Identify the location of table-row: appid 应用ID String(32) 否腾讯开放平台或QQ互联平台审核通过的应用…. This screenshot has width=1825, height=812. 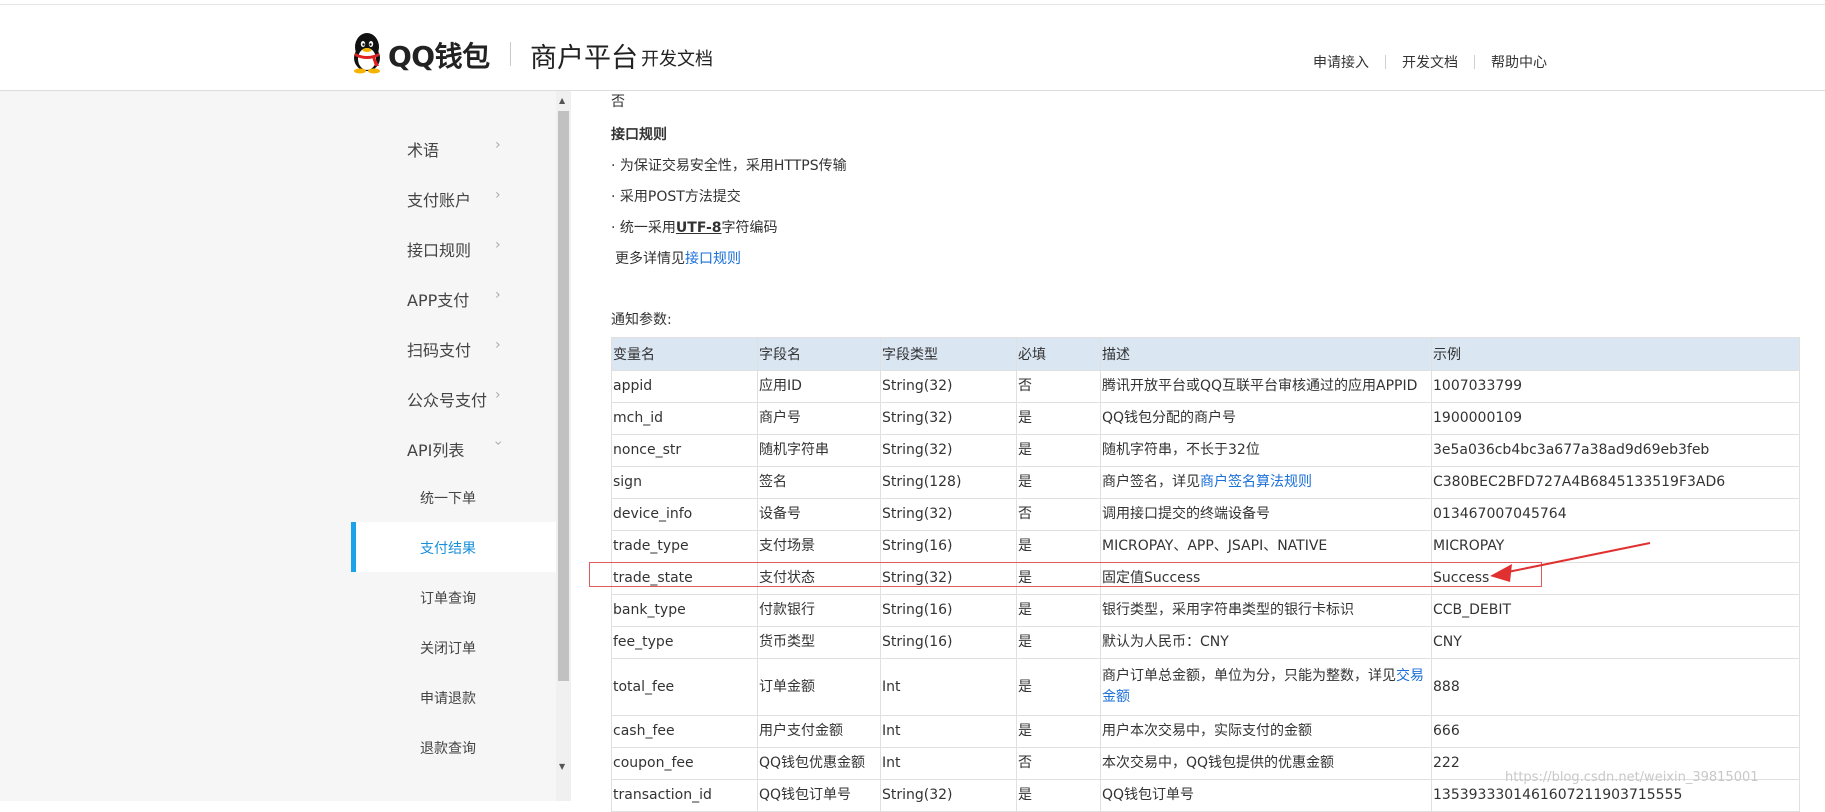
(1205, 386).